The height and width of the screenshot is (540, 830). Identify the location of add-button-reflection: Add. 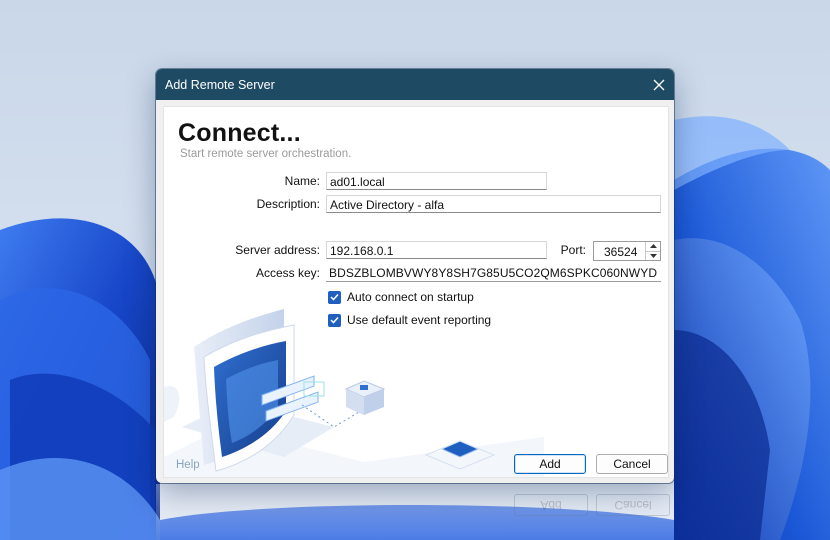
(551, 505).